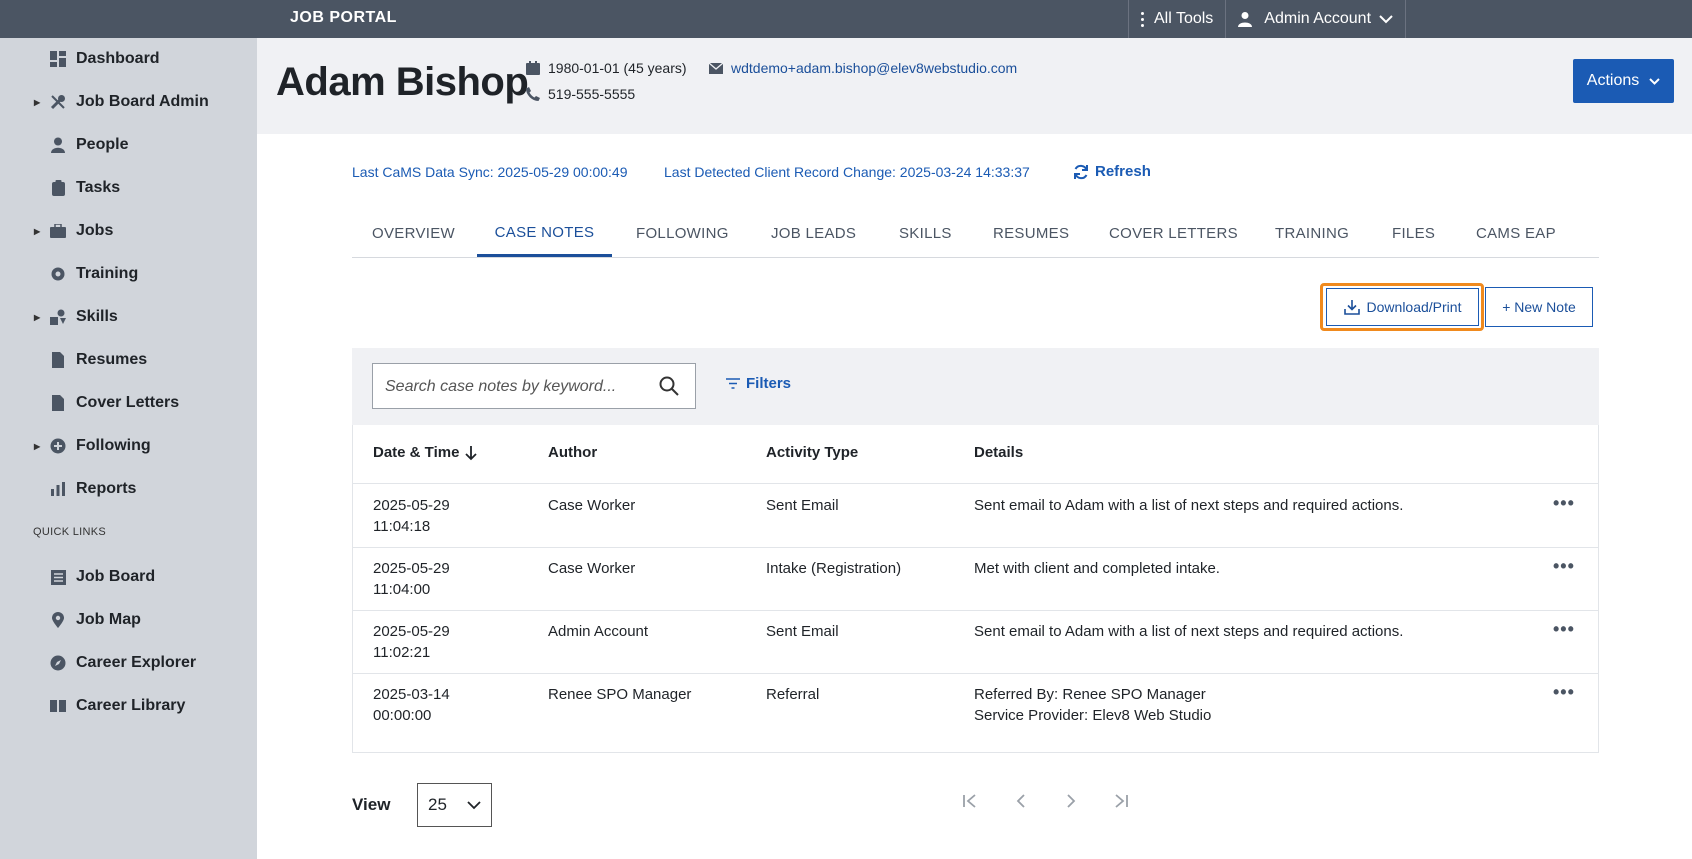 This screenshot has width=1692, height=859. I want to click on sidebar-item-label: Job Board, so click(116, 576).